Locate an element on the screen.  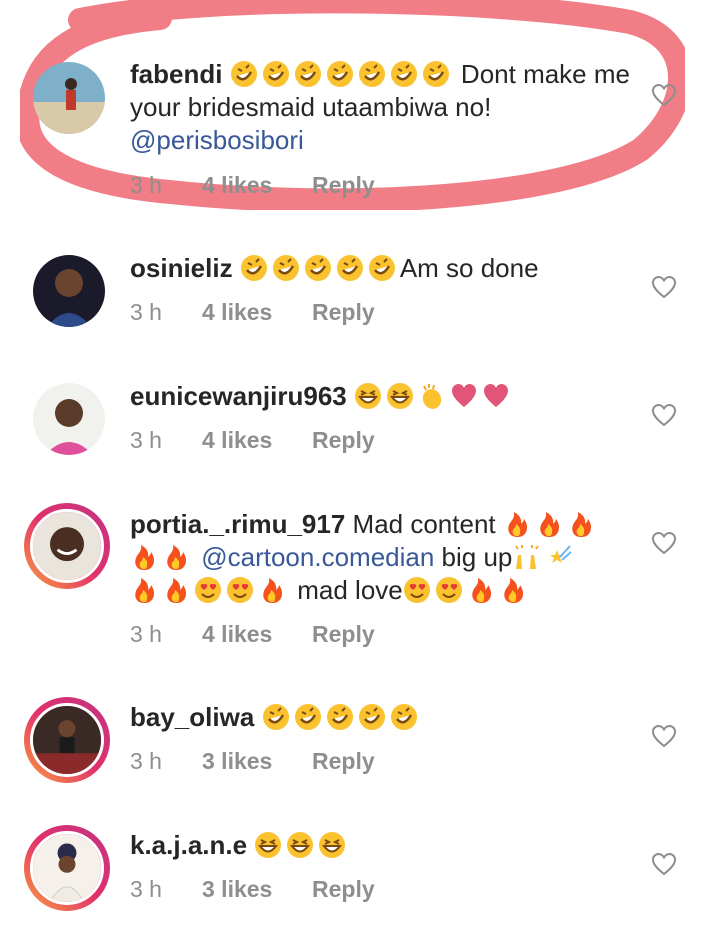
username: bay_oliwa is located at coordinates (192, 717).